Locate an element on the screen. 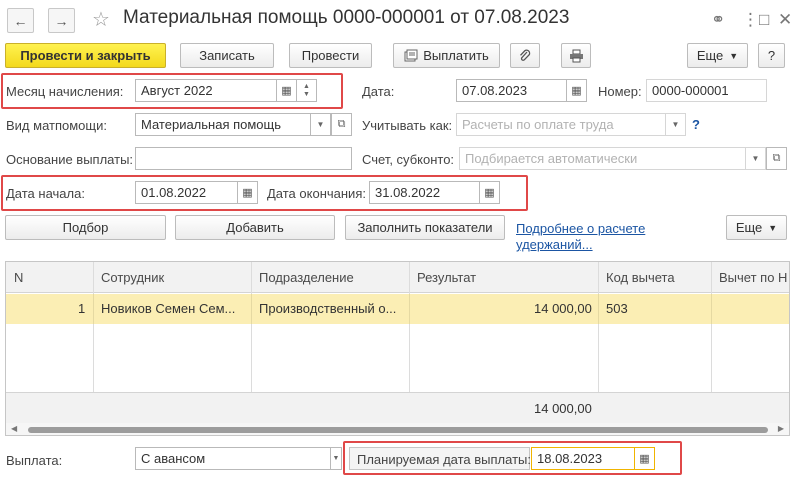 The width and height of the screenshot is (795, 478). aid-type-open-button: ⧉ is located at coordinates (341, 124).